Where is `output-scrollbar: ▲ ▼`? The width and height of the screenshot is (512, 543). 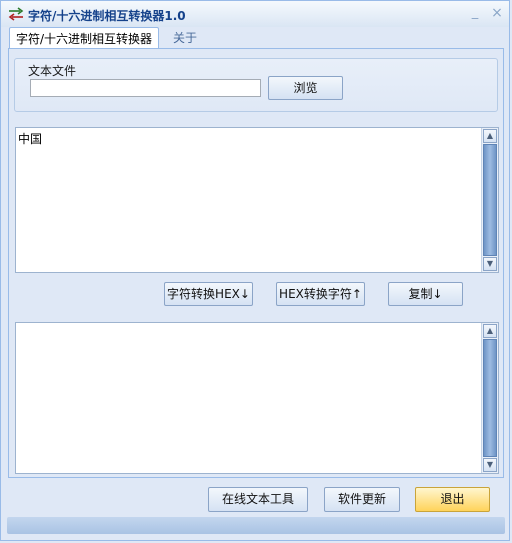 output-scrollbar: ▲ ▼ is located at coordinates (489, 398).